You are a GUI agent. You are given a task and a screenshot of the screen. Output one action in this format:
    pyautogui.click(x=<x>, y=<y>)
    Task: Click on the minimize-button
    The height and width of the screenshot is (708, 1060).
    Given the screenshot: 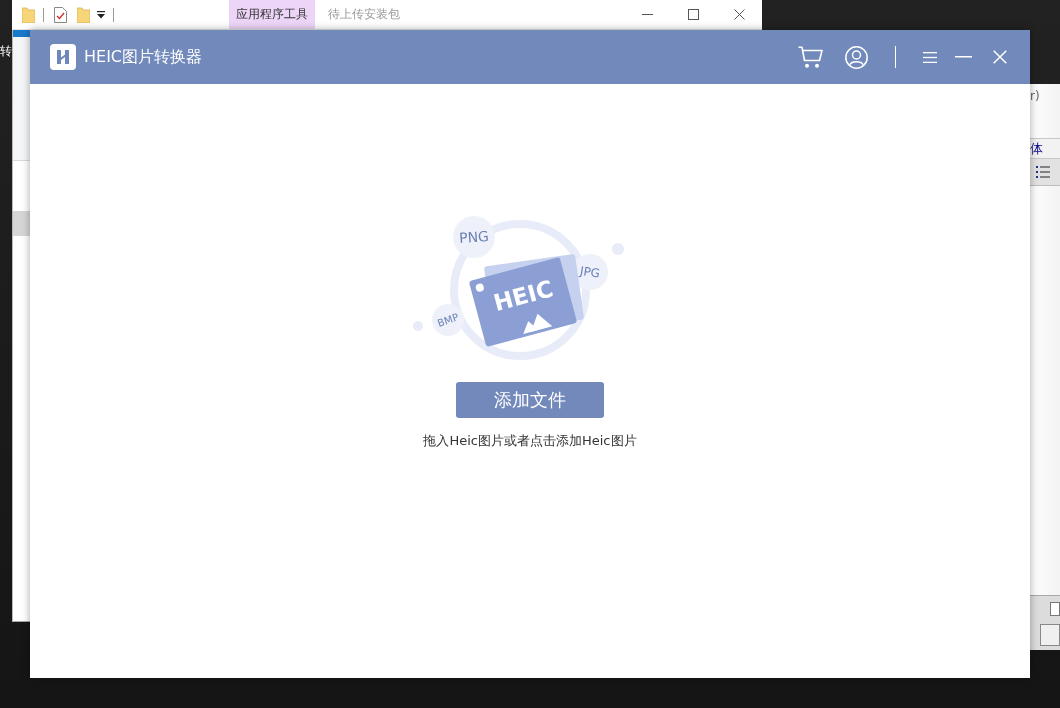 What is the action you would take?
    pyautogui.click(x=963, y=57)
    